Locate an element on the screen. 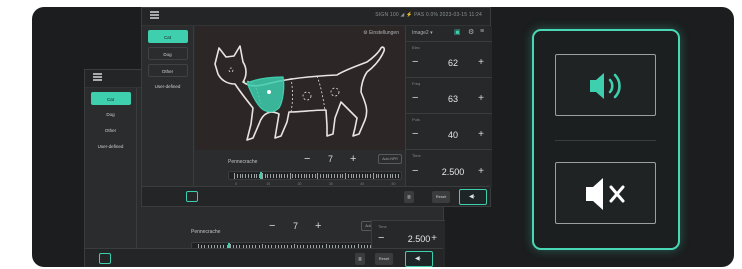 Image resolution: width=742 pixels, height=269 pixels. row-label: Elec is located at coordinates (416, 47).